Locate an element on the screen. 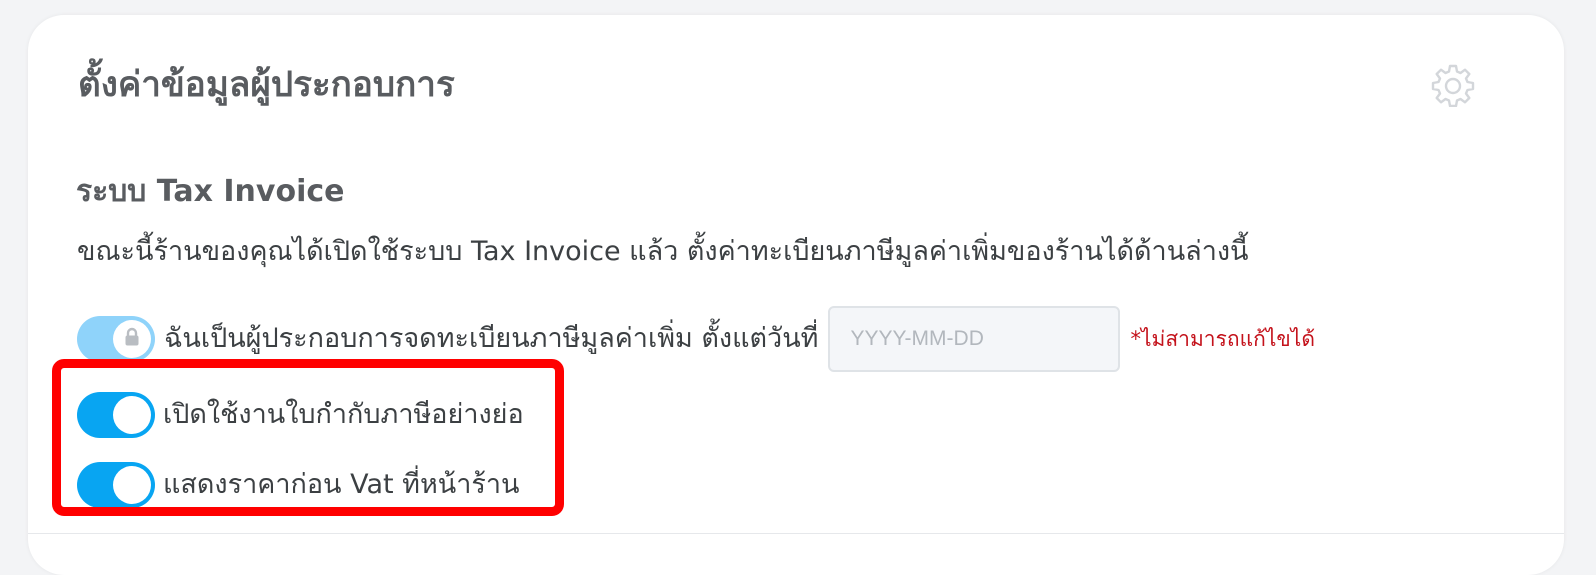  lock-icon is located at coordinates (132, 339).